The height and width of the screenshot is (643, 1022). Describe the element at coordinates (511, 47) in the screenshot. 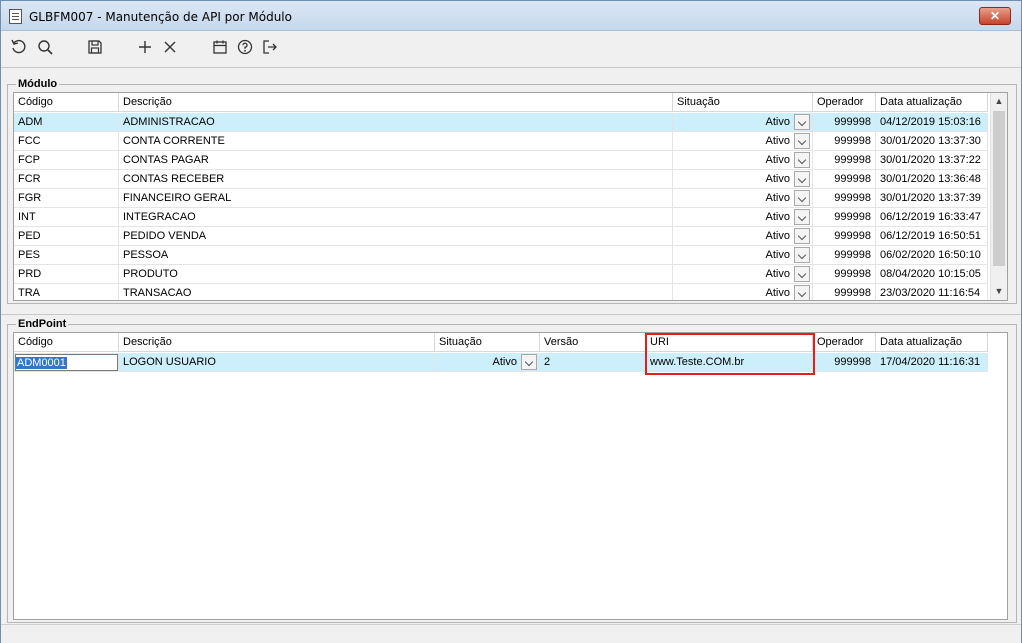

I see `toolbar` at that location.